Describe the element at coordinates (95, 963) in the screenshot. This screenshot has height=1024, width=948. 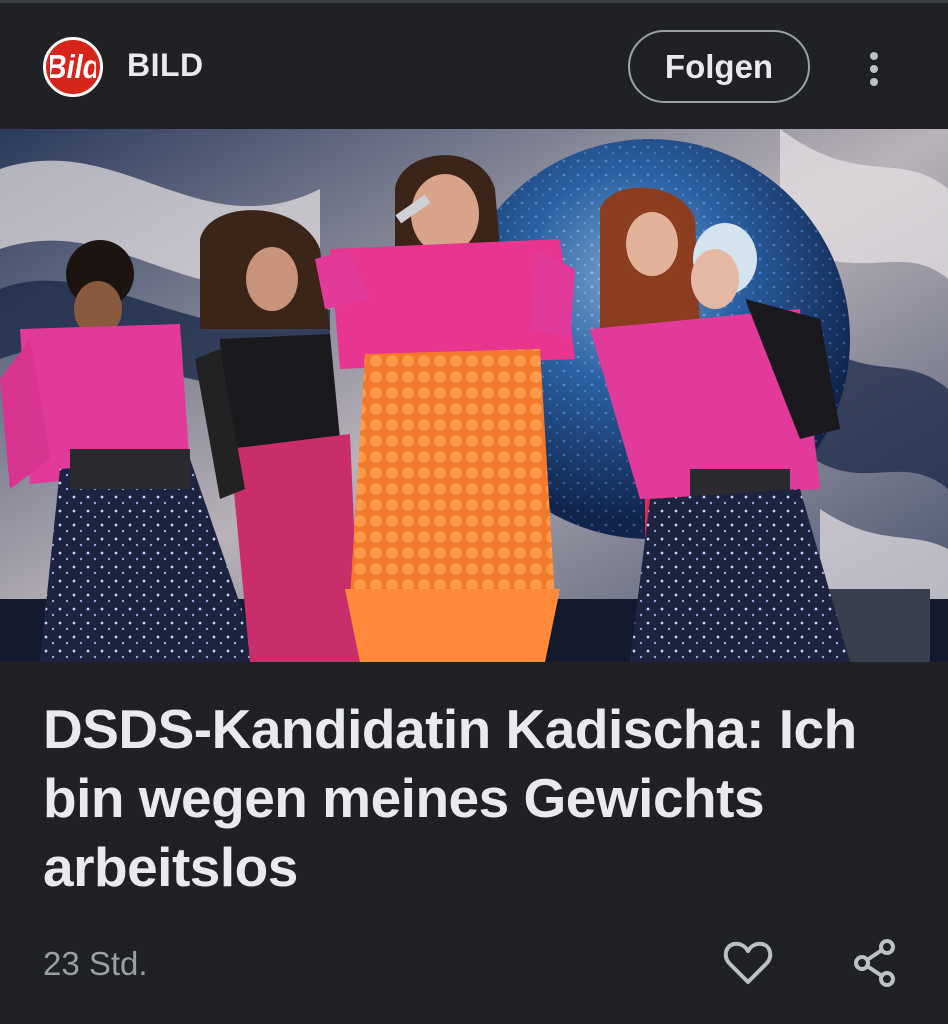
I see `article-timestamp: 23 Std.` at that location.